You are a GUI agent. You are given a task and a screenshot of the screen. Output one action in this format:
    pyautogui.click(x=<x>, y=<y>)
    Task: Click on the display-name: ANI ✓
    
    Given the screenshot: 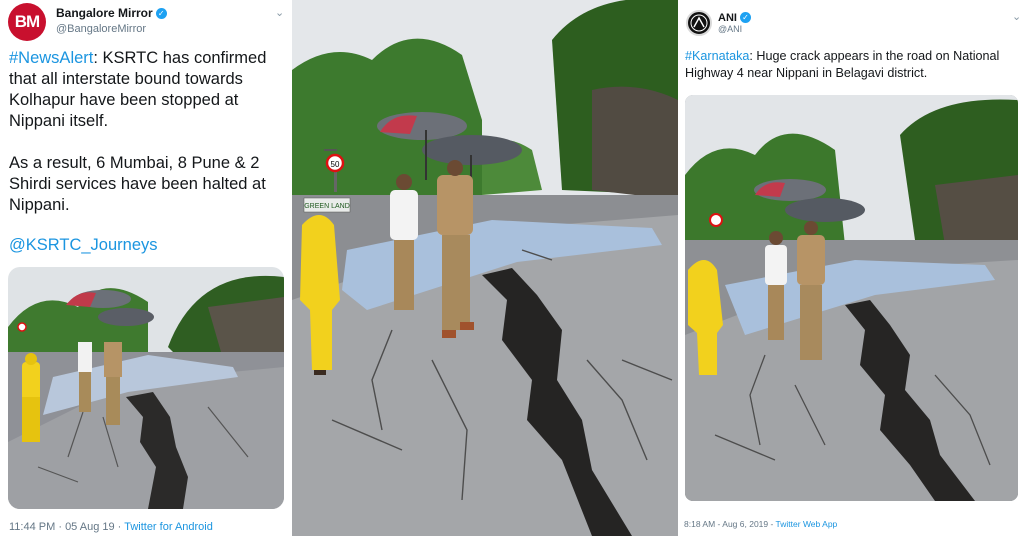 What is the action you would take?
    pyautogui.click(x=734, y=18)
    